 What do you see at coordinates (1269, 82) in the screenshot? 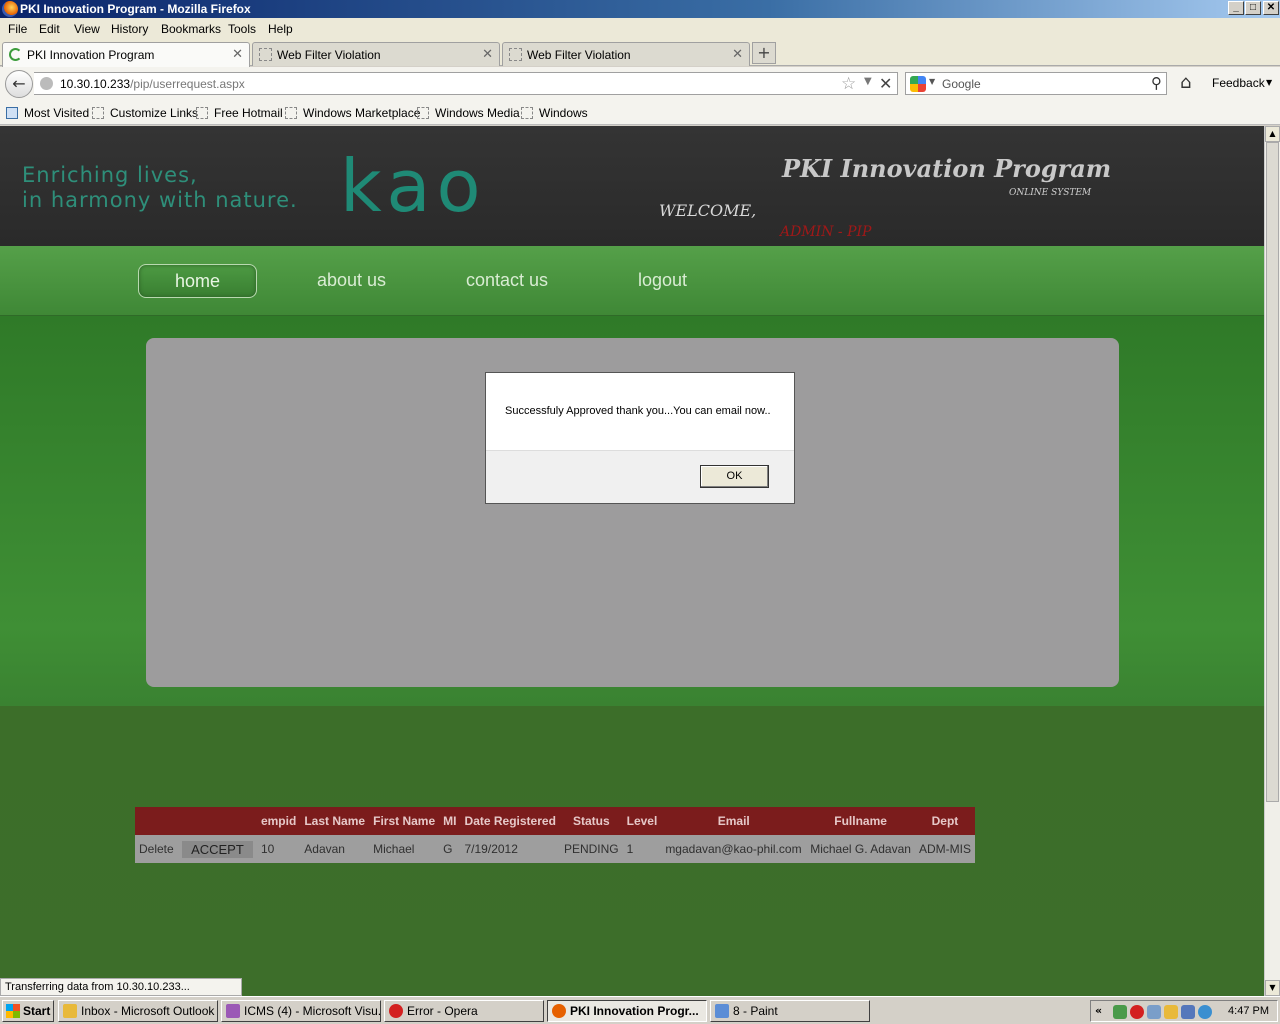
I see `chevron-down-icon: ▼` at bounding box center [1269, 82].